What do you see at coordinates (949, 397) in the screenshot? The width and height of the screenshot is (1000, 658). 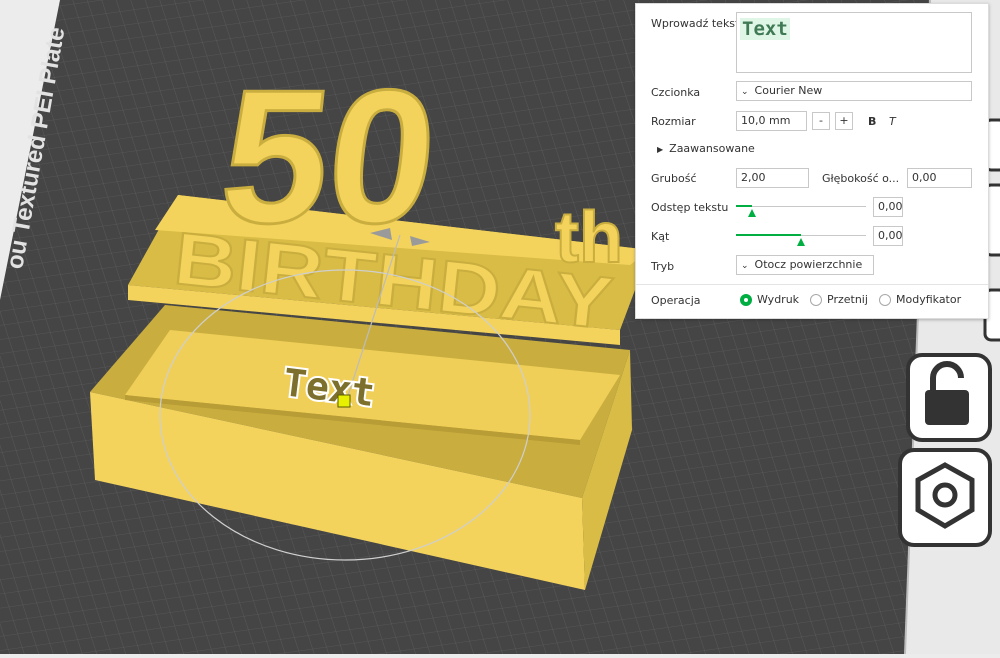 I see `lock-open-icon` at bounding box center [949, 397].